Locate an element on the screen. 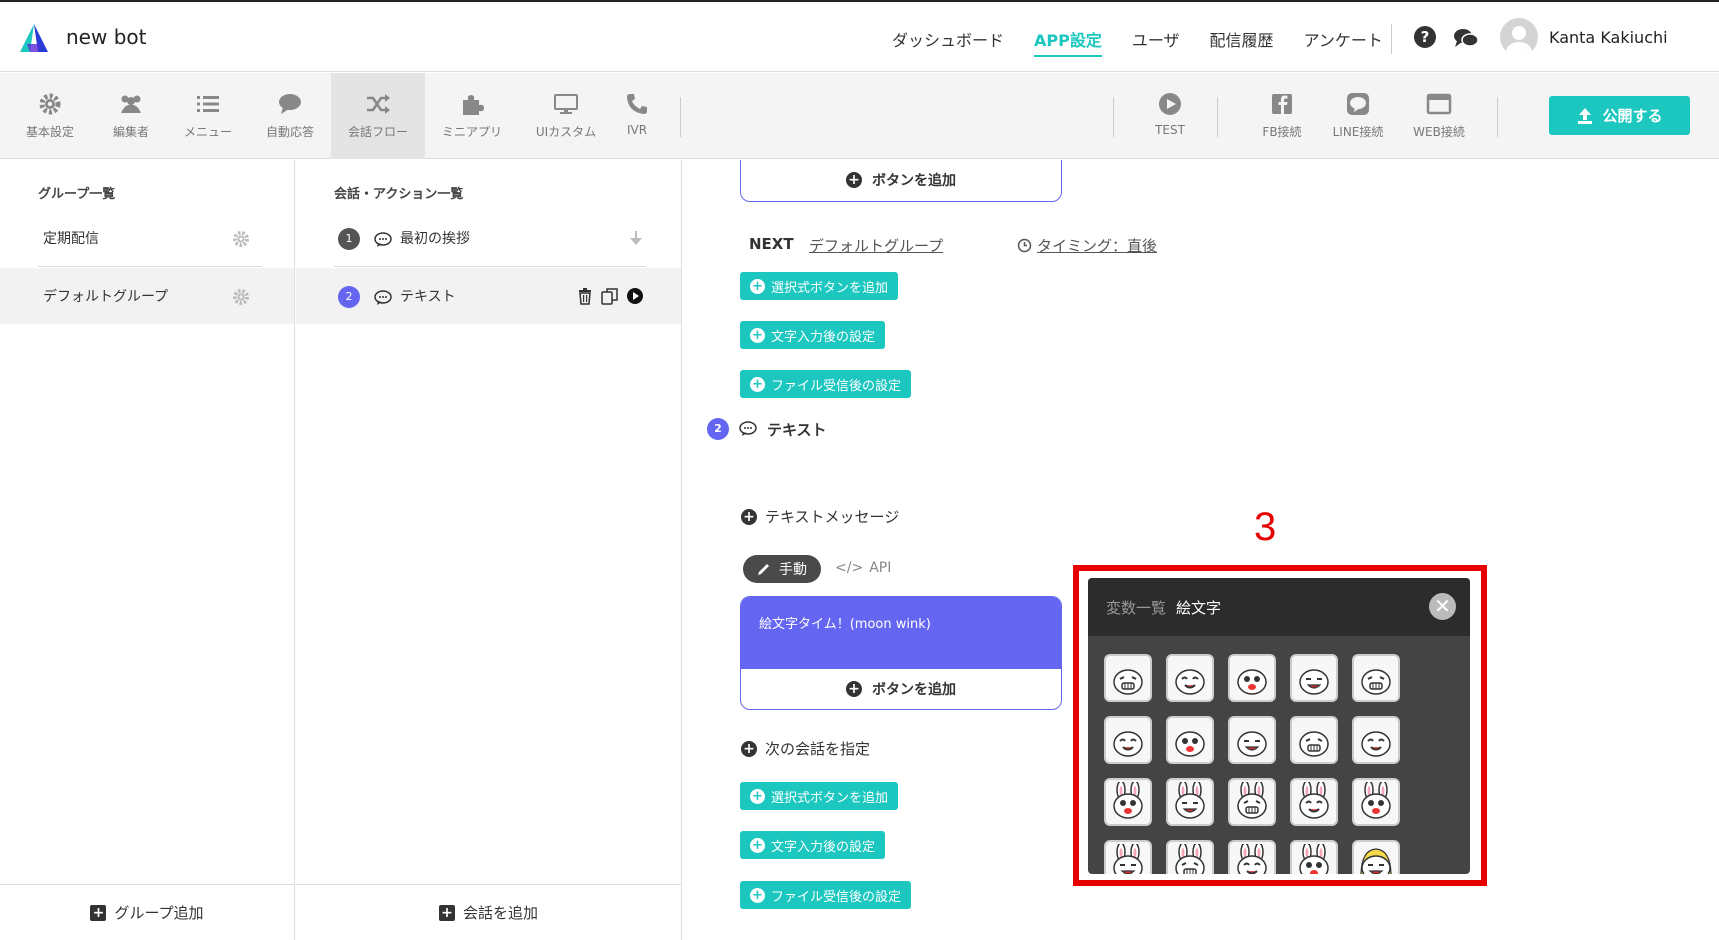 The width and height of the screenshot is (1719, 940). help-icon: ? is located at coordinates (1425, 37).